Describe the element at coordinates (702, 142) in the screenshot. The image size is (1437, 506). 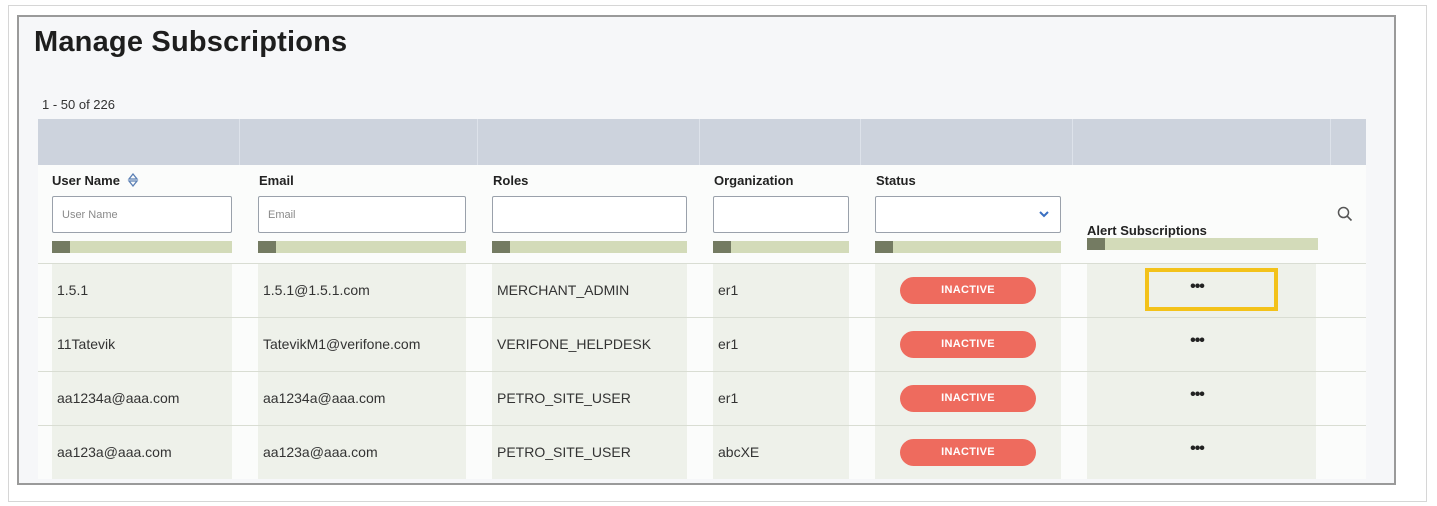
I see `table-header-band` at that location.